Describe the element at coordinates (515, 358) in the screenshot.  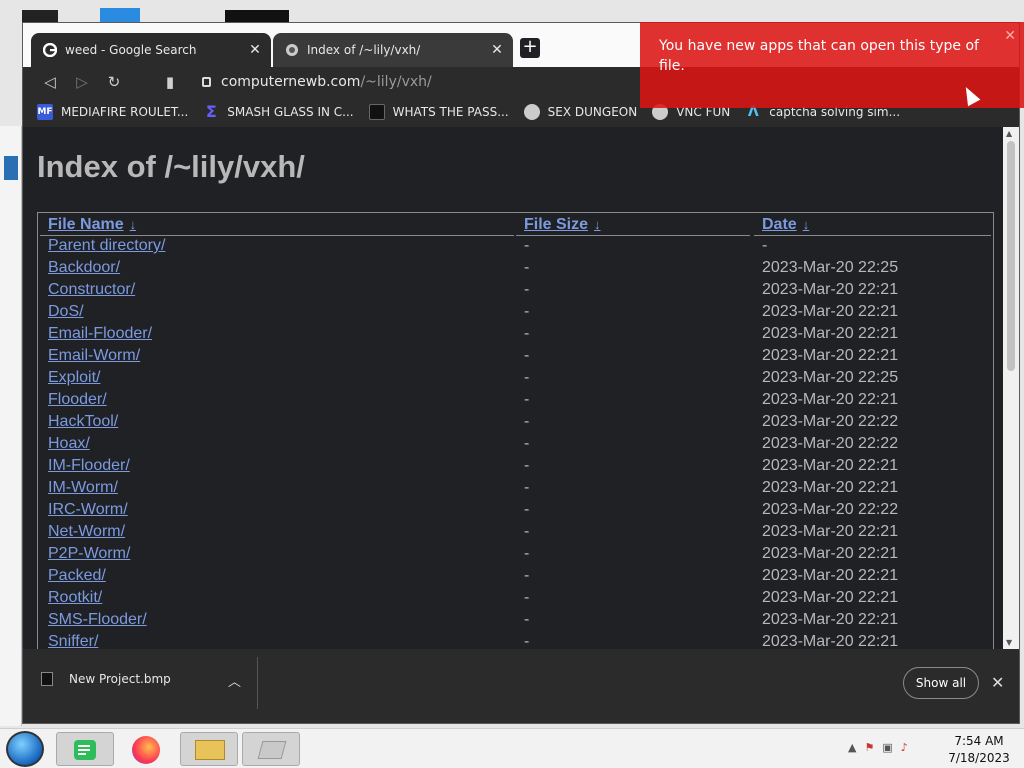
I see `table-row: Email-Worm/ - 2023-Mar-20 22:21` at that location.